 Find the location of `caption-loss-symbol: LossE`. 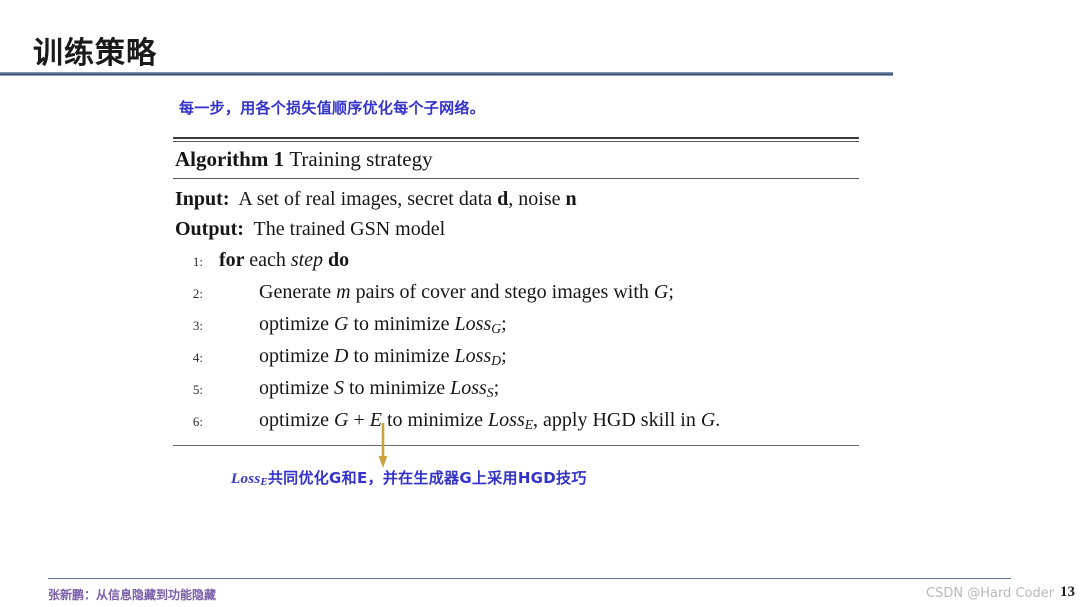

caption-loss-symbol: LossE is located at coordinates (249, 480).